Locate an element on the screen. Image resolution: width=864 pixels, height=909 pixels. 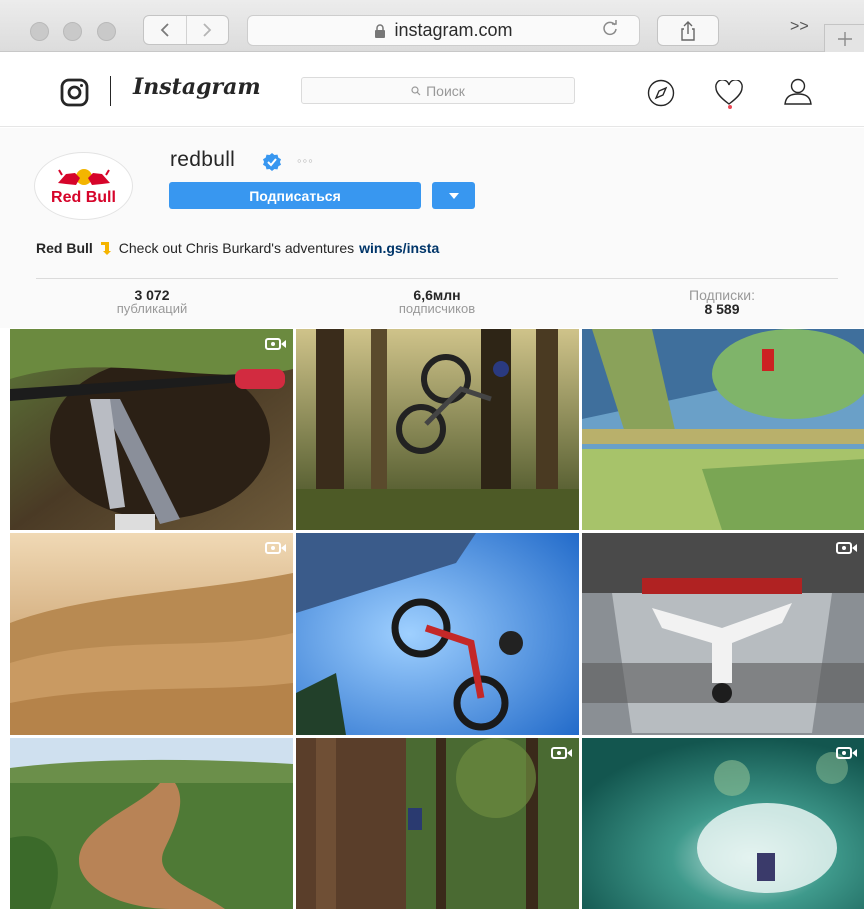
new-tab-button is located at coordinates (844, 38).